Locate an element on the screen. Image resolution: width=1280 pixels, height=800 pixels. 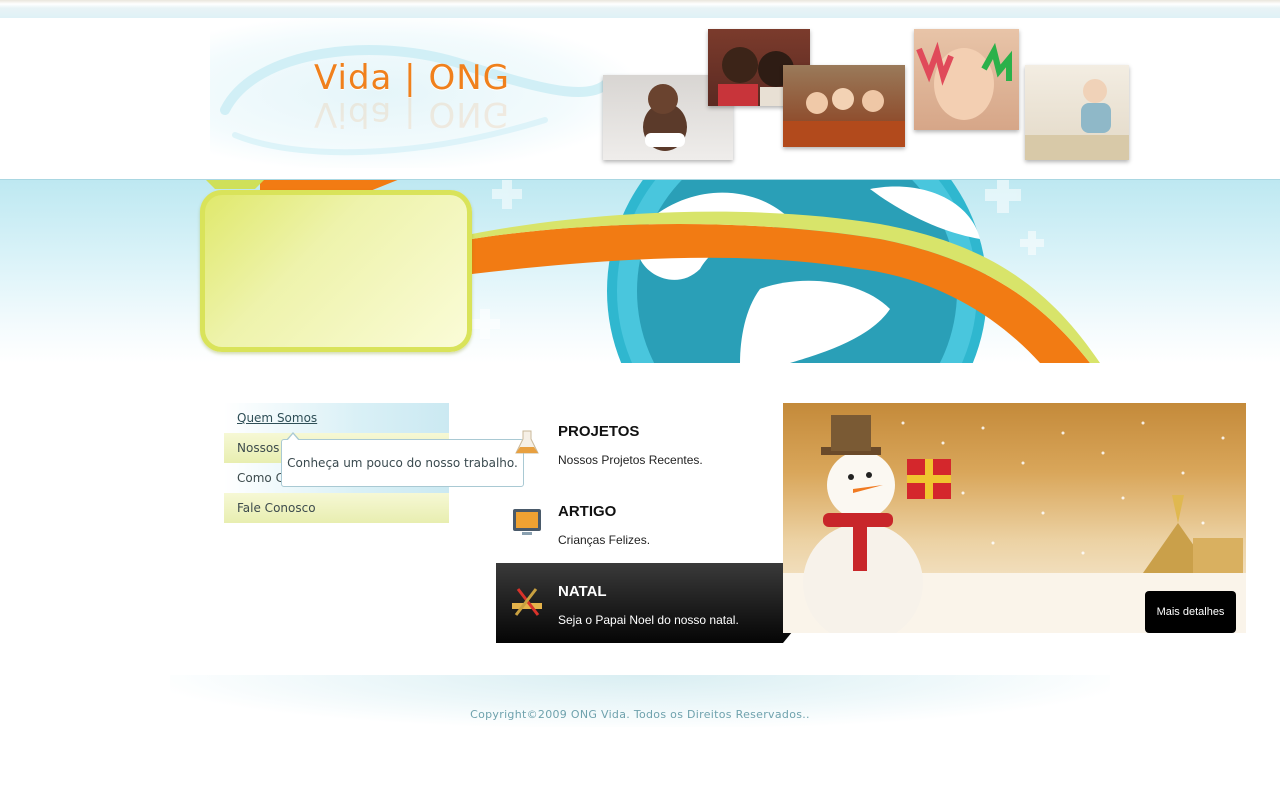
slider-tab-artigo: ARTIGO Crianças Felizes. is located at coordinates (656, 523).